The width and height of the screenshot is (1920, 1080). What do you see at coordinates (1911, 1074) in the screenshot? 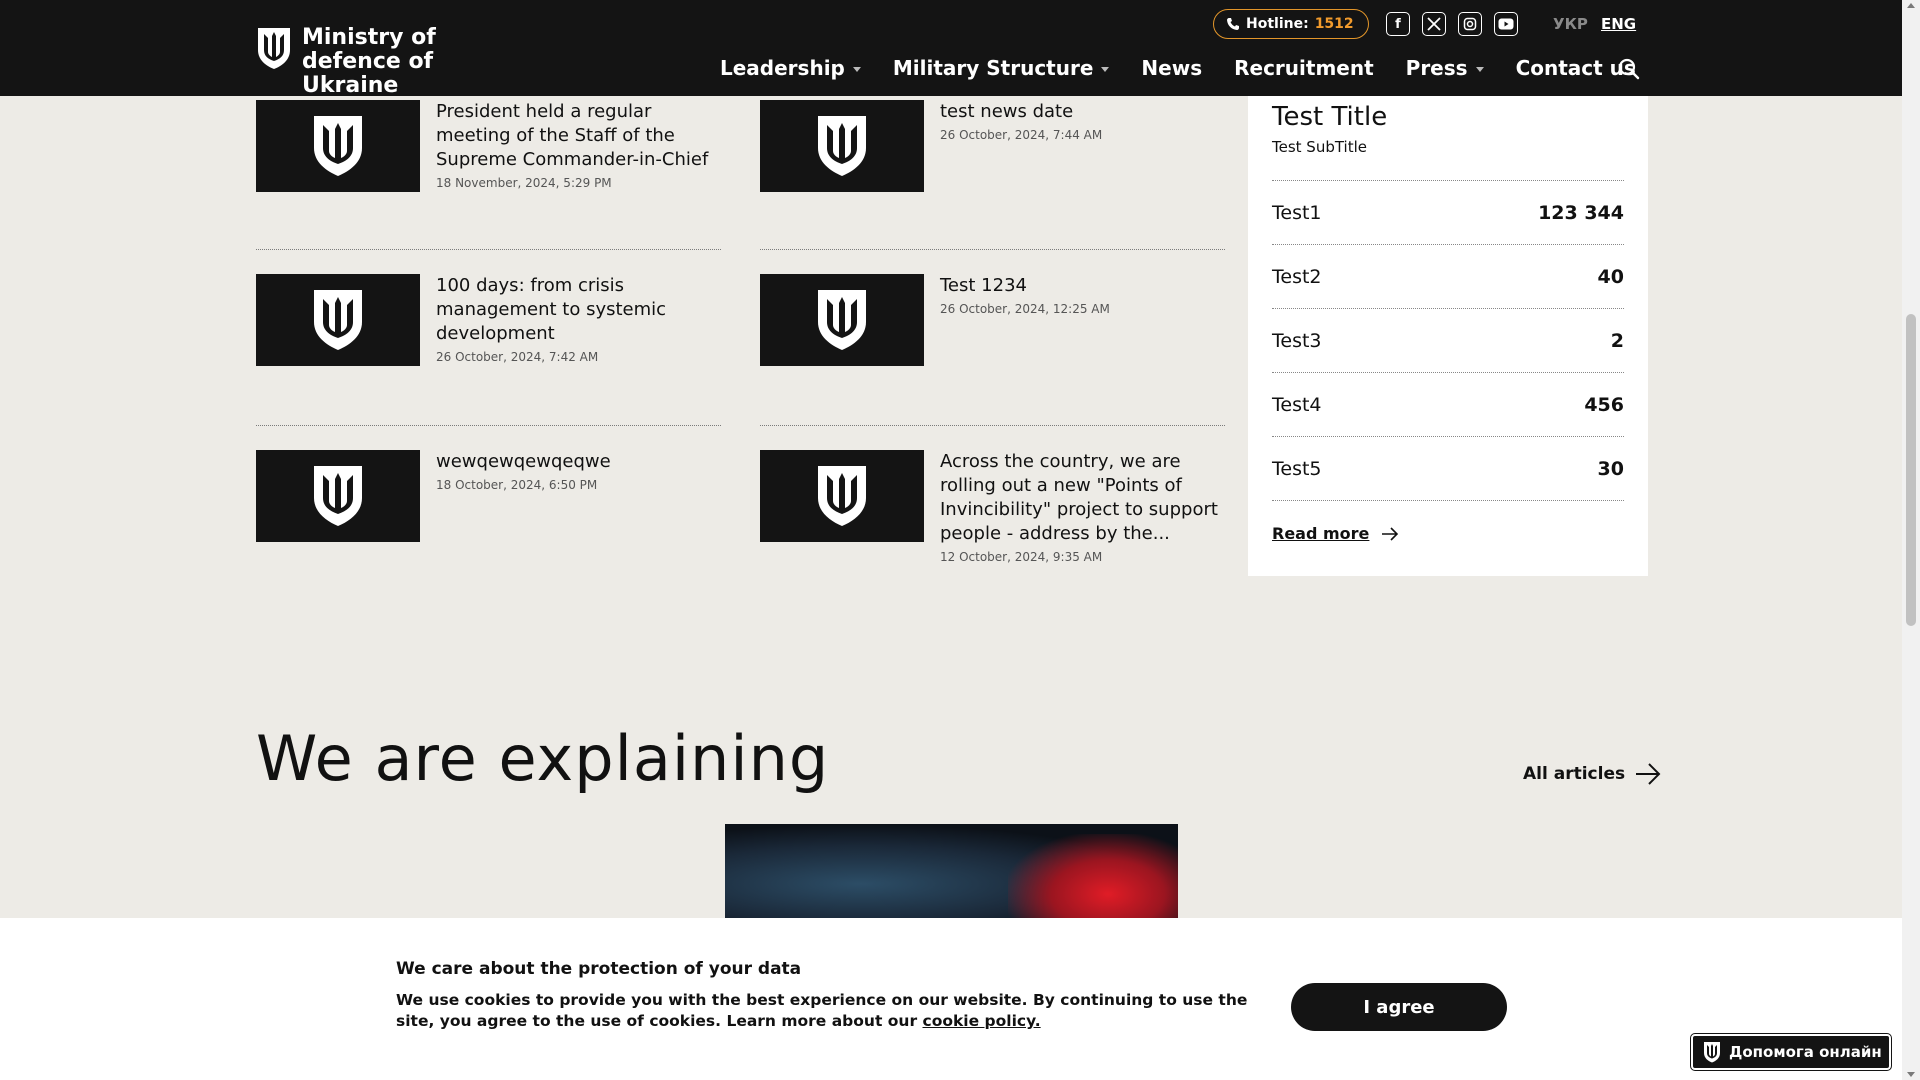
I see `scroll-down-arrow-icon` at bounding box center [1911, 1074].